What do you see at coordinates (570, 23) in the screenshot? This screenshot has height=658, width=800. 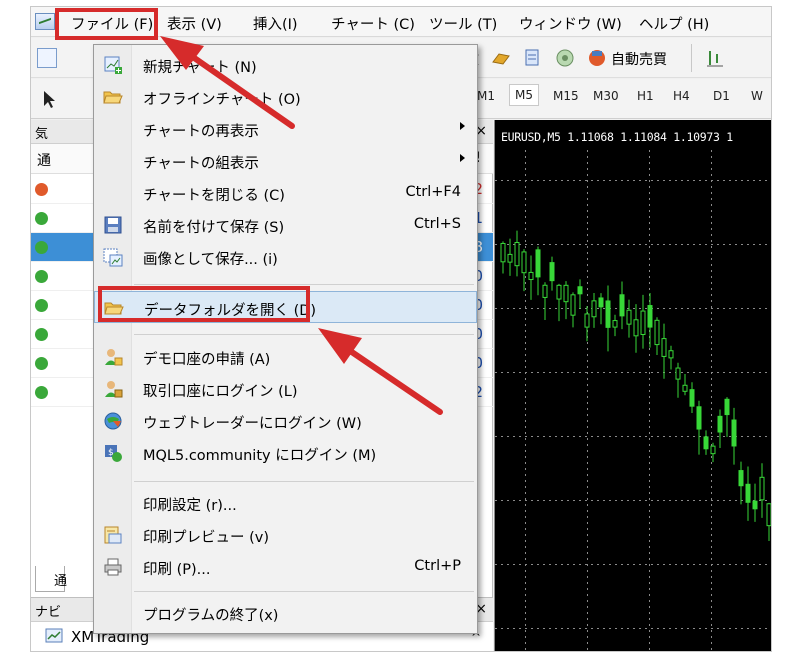 I see `menu-window: ウィンドウ (W)` at bounding box center [570, 23].